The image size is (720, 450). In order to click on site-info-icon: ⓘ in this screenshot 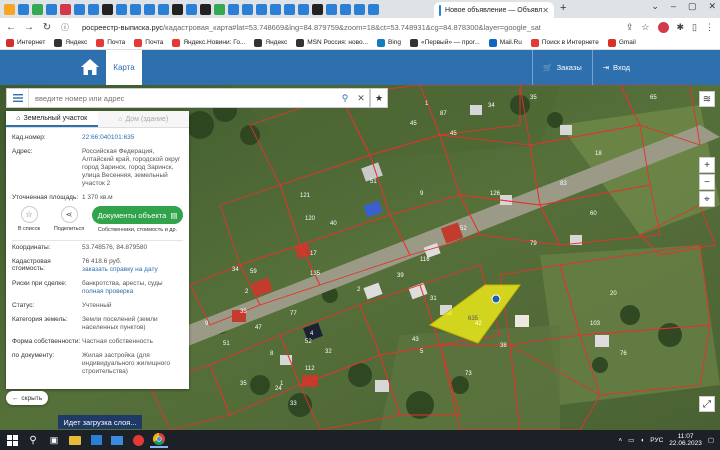, I will do `click(65, 27)`.